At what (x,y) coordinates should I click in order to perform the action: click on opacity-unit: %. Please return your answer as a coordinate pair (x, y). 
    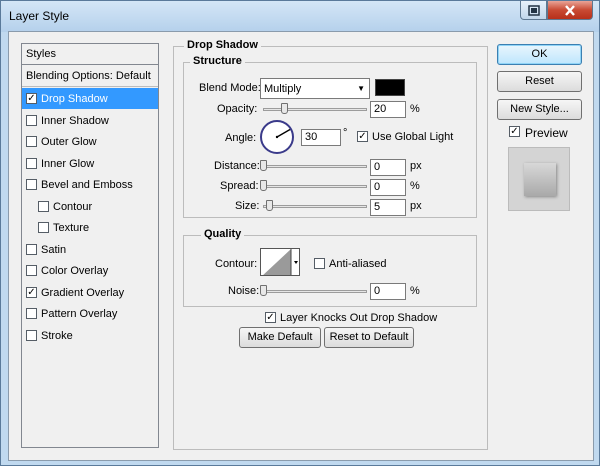
    Looking at the image, I should click on (415, 109).